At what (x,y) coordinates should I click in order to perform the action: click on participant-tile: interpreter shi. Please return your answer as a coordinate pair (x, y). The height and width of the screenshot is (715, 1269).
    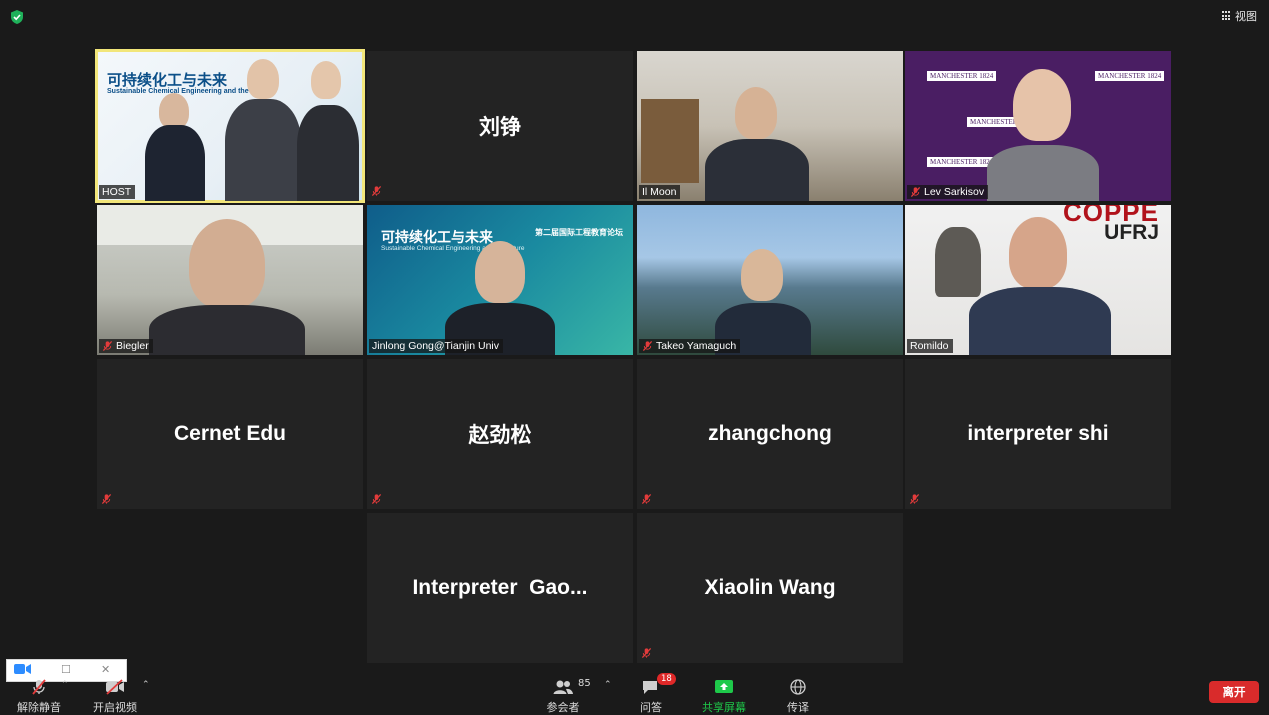
    Looking at the image, I should click on (1038, 434).